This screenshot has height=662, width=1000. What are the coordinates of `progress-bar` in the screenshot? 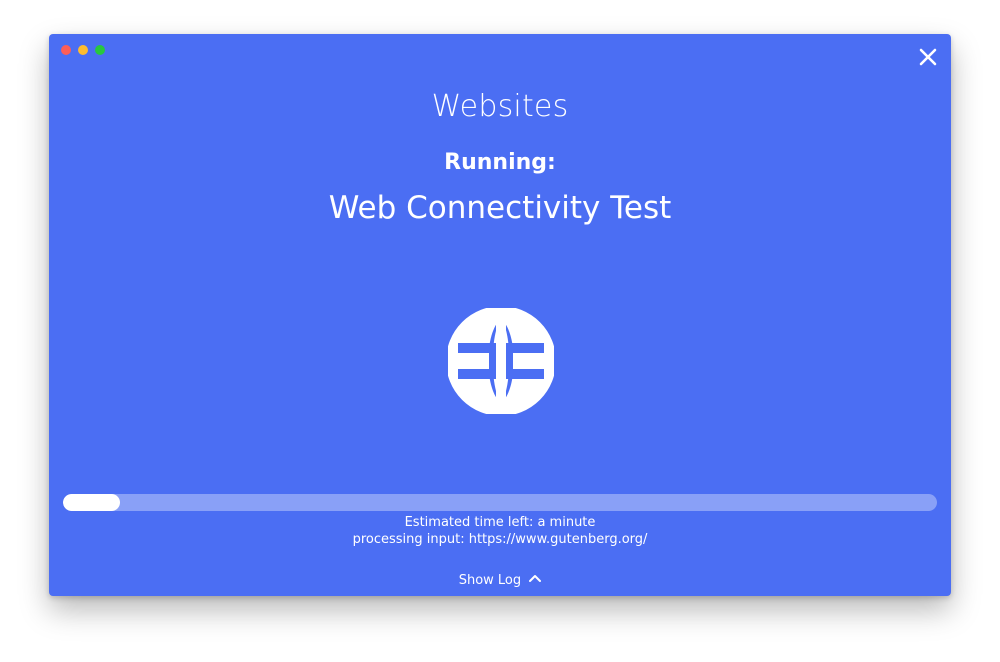 It's located at (500, 502).